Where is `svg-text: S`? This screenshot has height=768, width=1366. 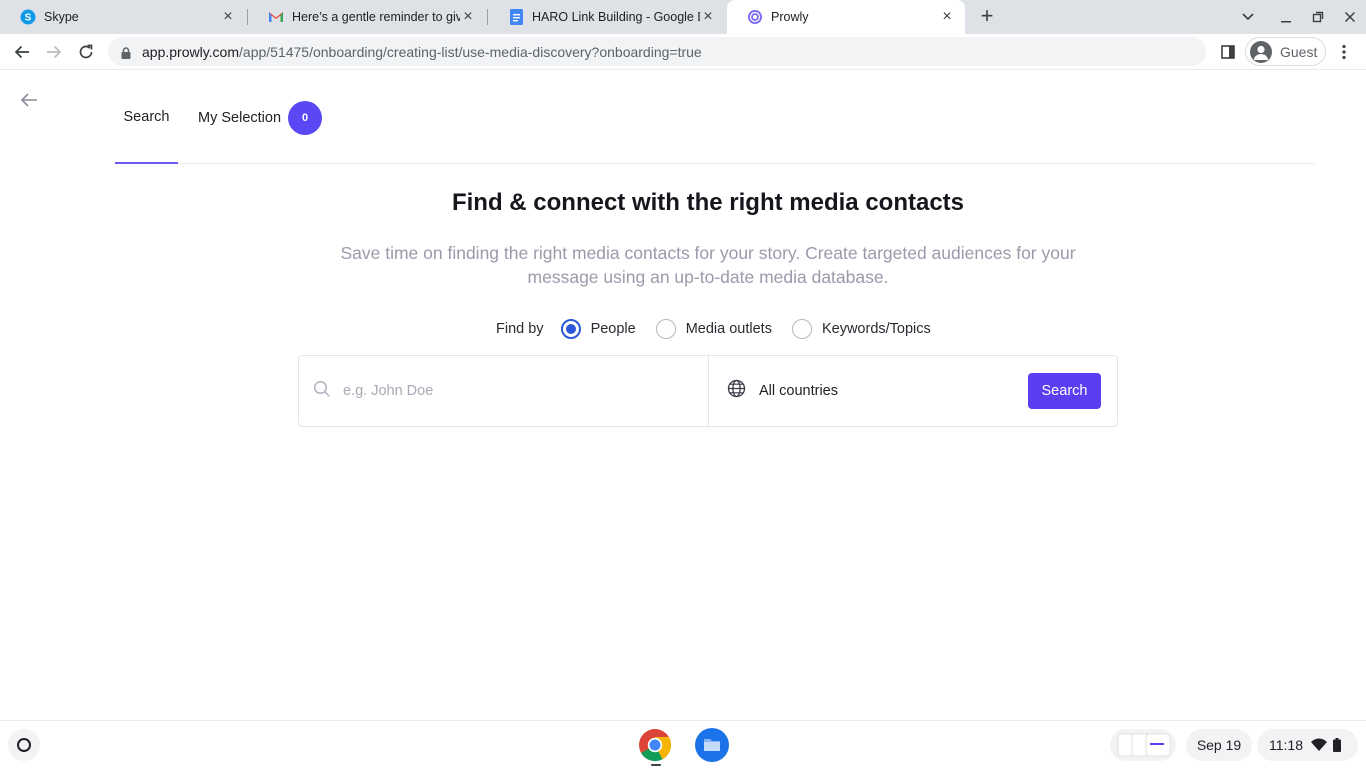
svg-text: S is located at coordinates (28, 18).